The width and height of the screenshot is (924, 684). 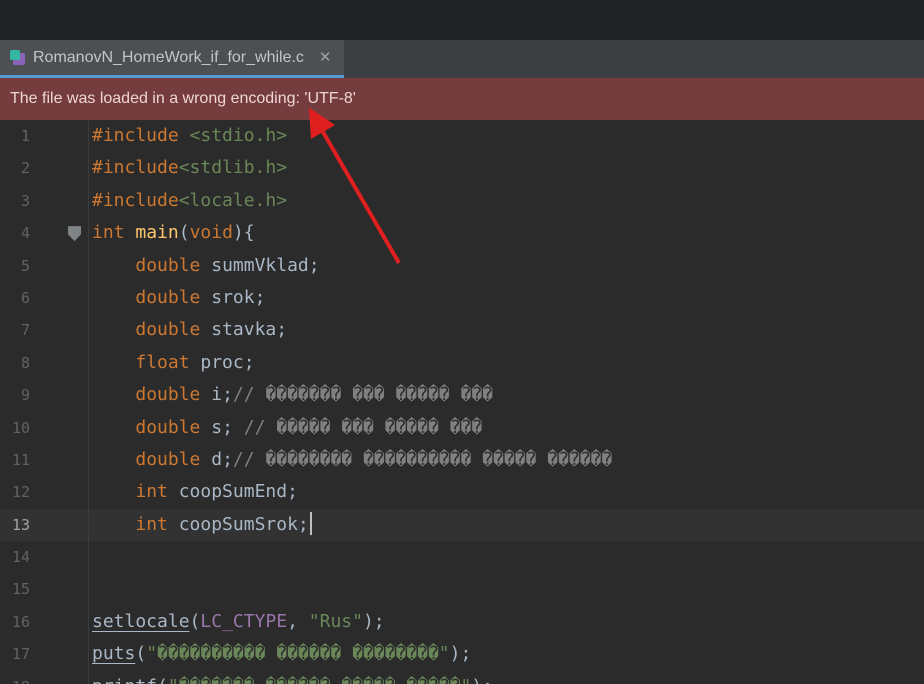 I want to click on code-line: 18 printf("������� ������ ����� �����");, so click(x=462, y=677).